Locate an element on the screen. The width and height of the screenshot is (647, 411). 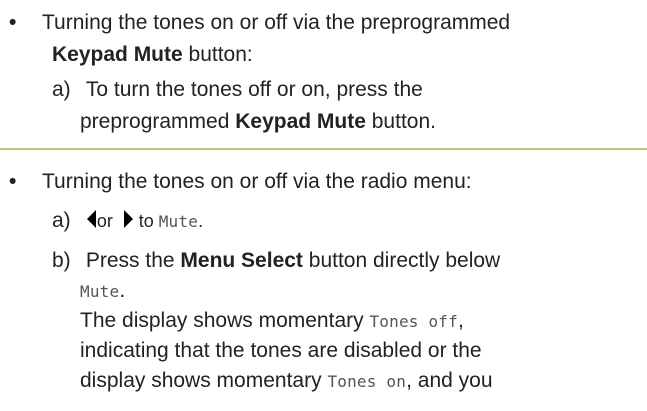
step-text: , and you is located at coordinates (449, 380).